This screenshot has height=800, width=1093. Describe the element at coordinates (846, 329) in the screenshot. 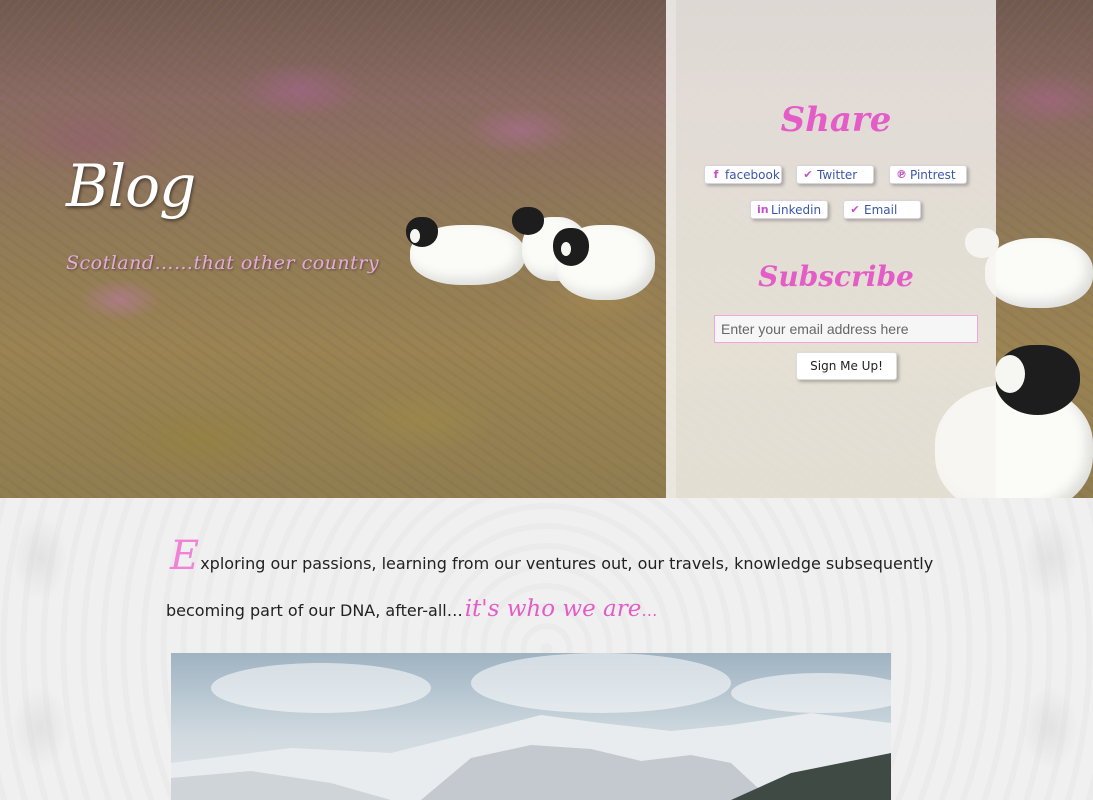

I see `email-input` at that location.